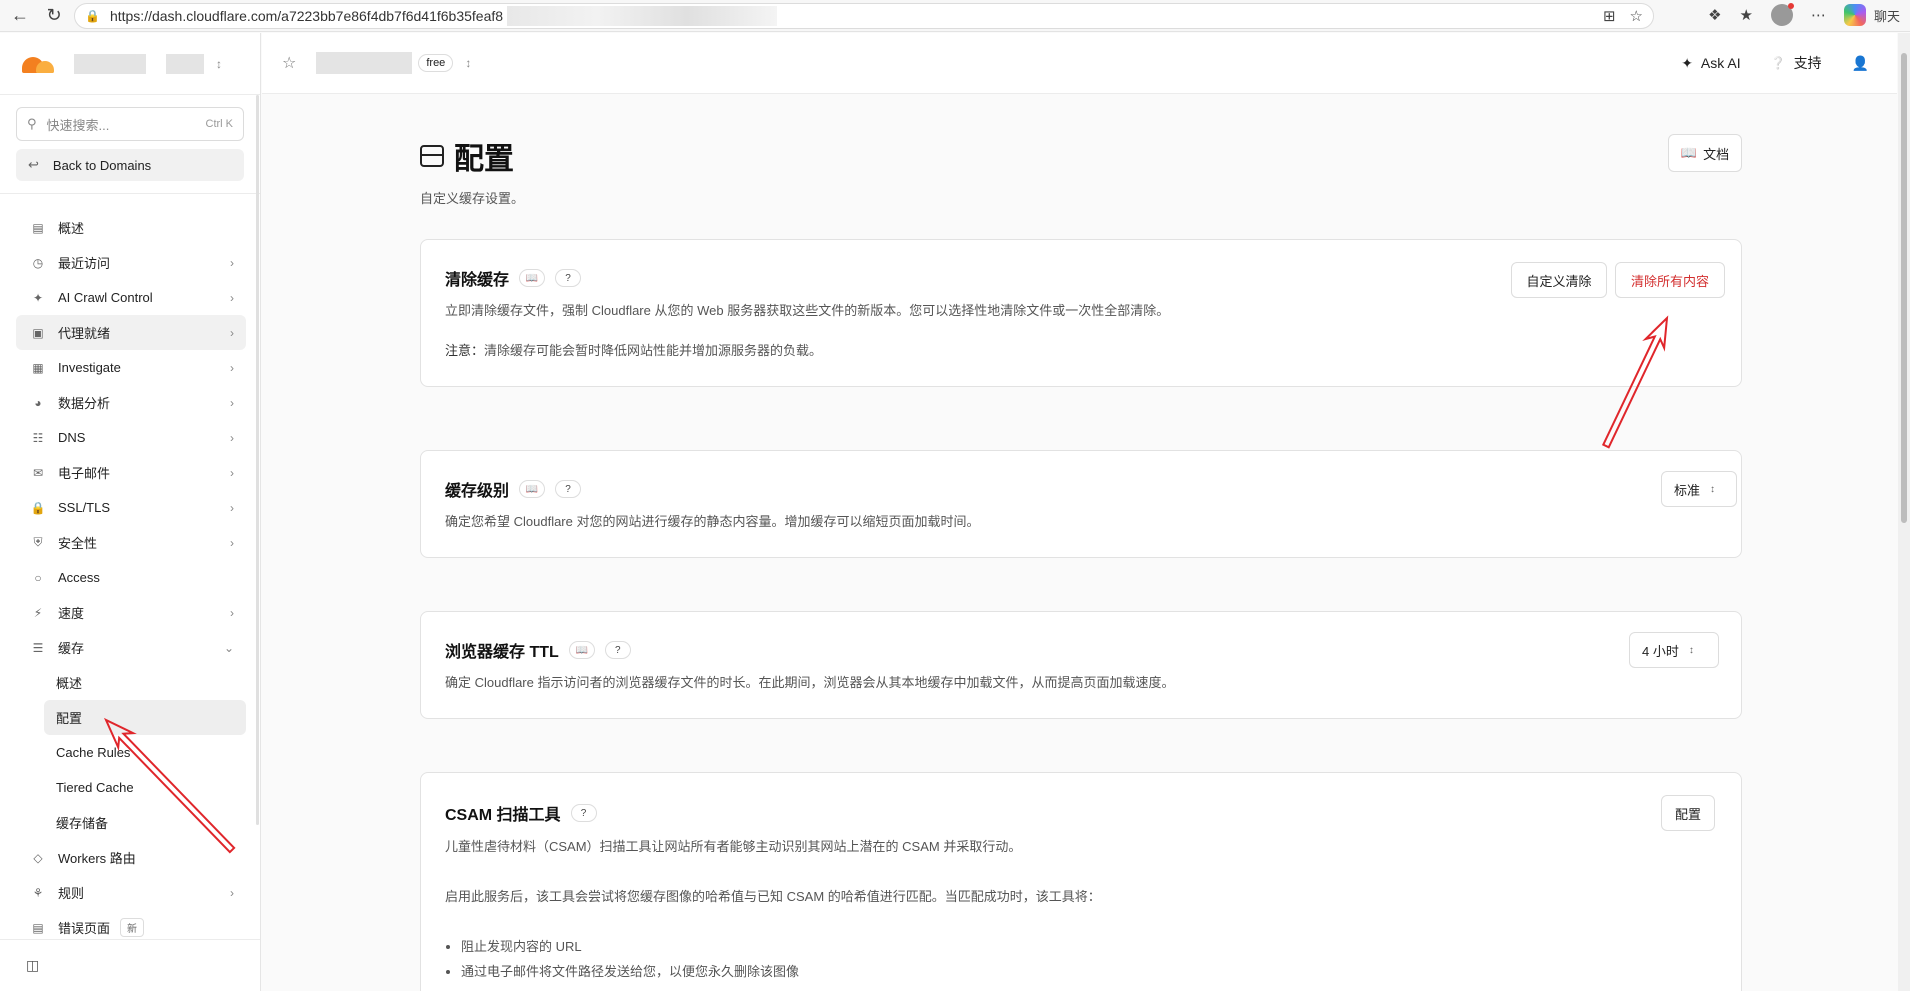 The height and width of the screenshot is (991, 1910). I want to click on sidebar-item: ☷ DNS ›, so click(131, 437).